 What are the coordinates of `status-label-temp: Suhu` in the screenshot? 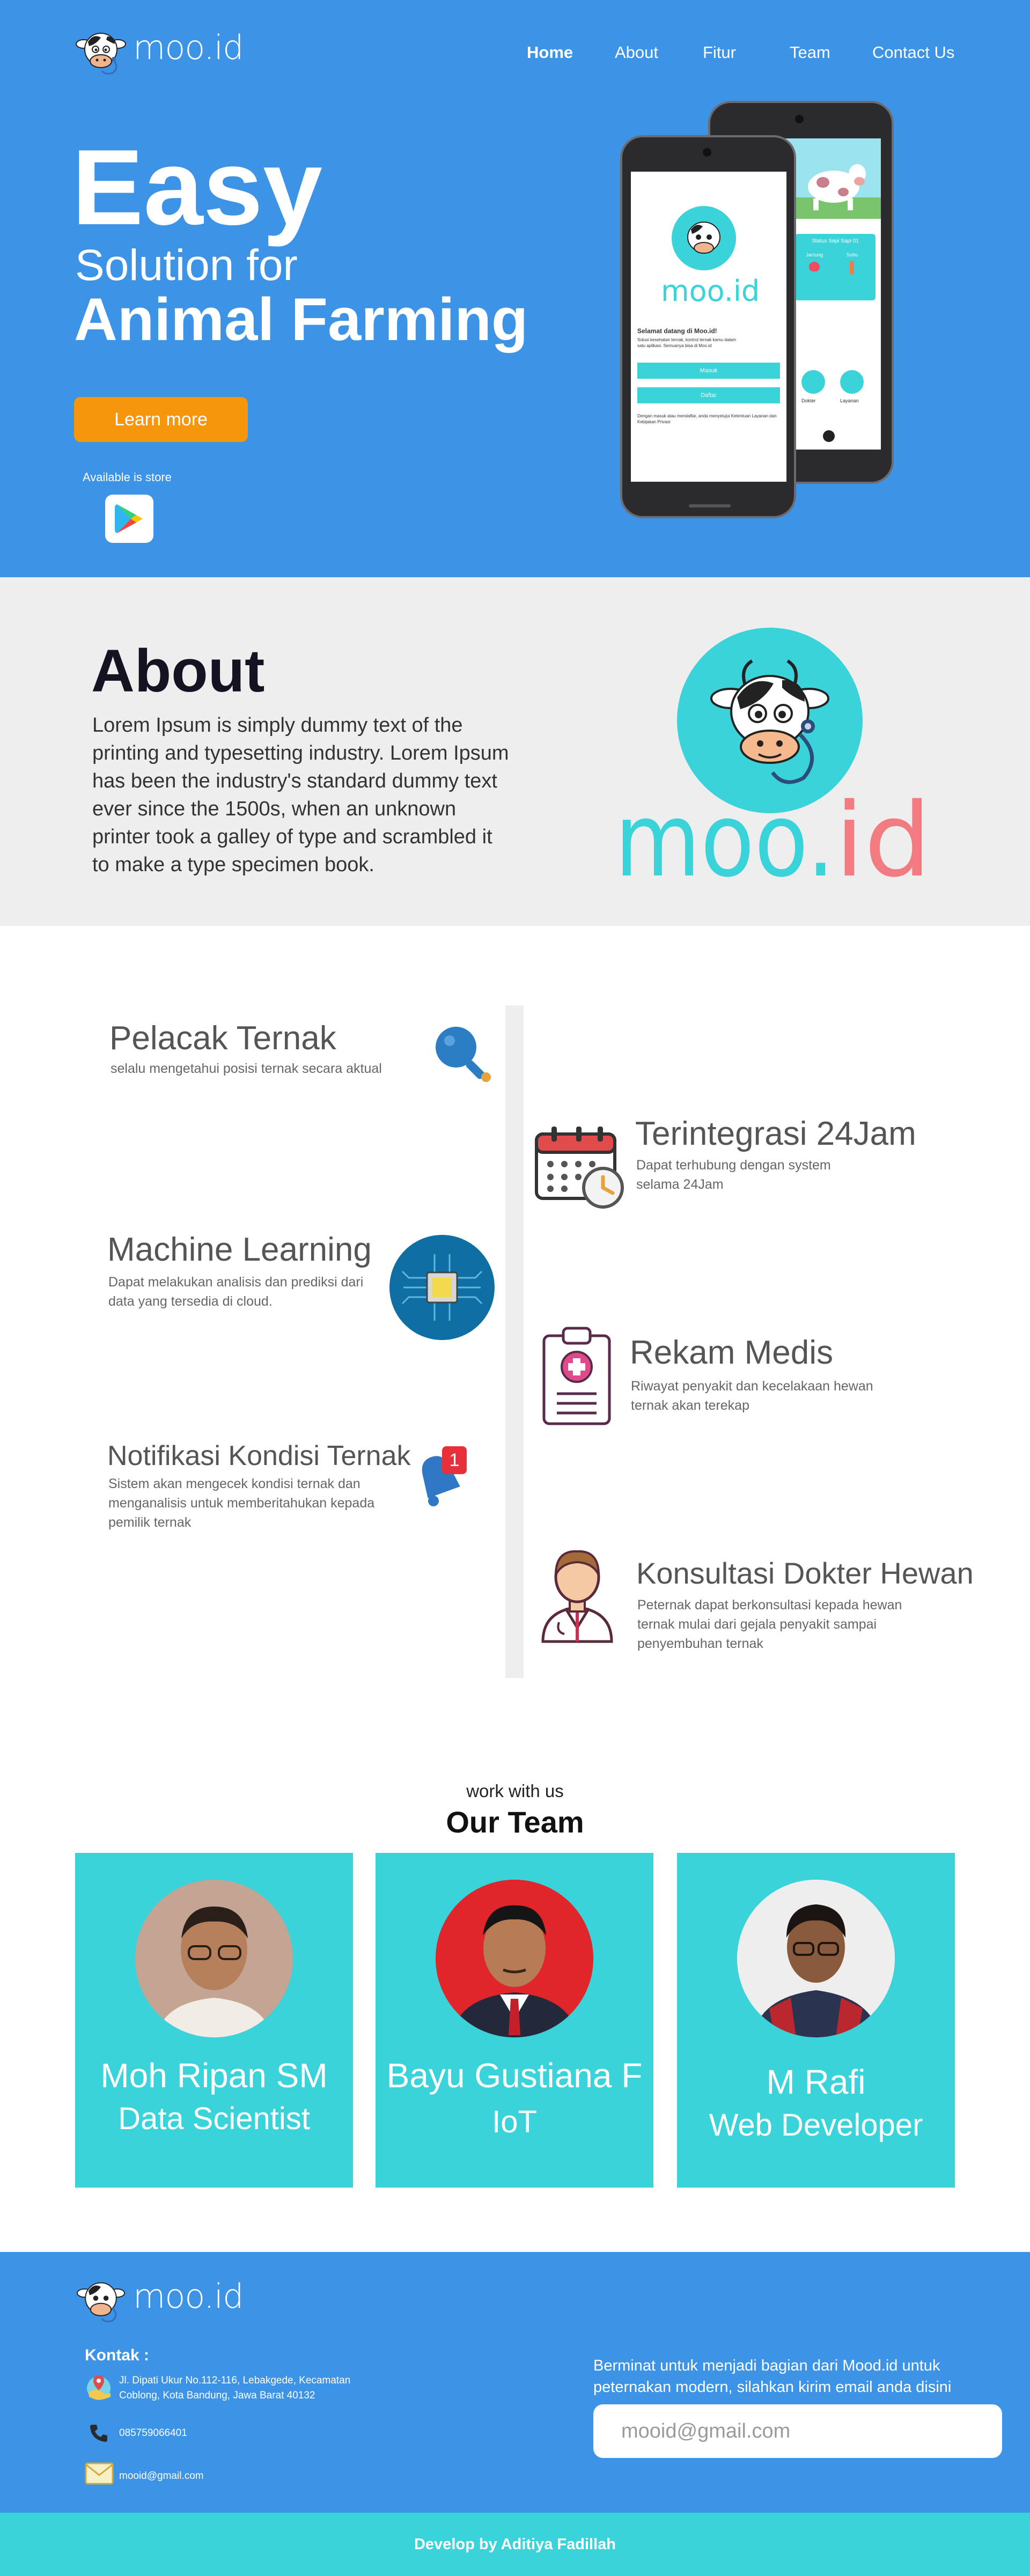 It's located at (853, 254).